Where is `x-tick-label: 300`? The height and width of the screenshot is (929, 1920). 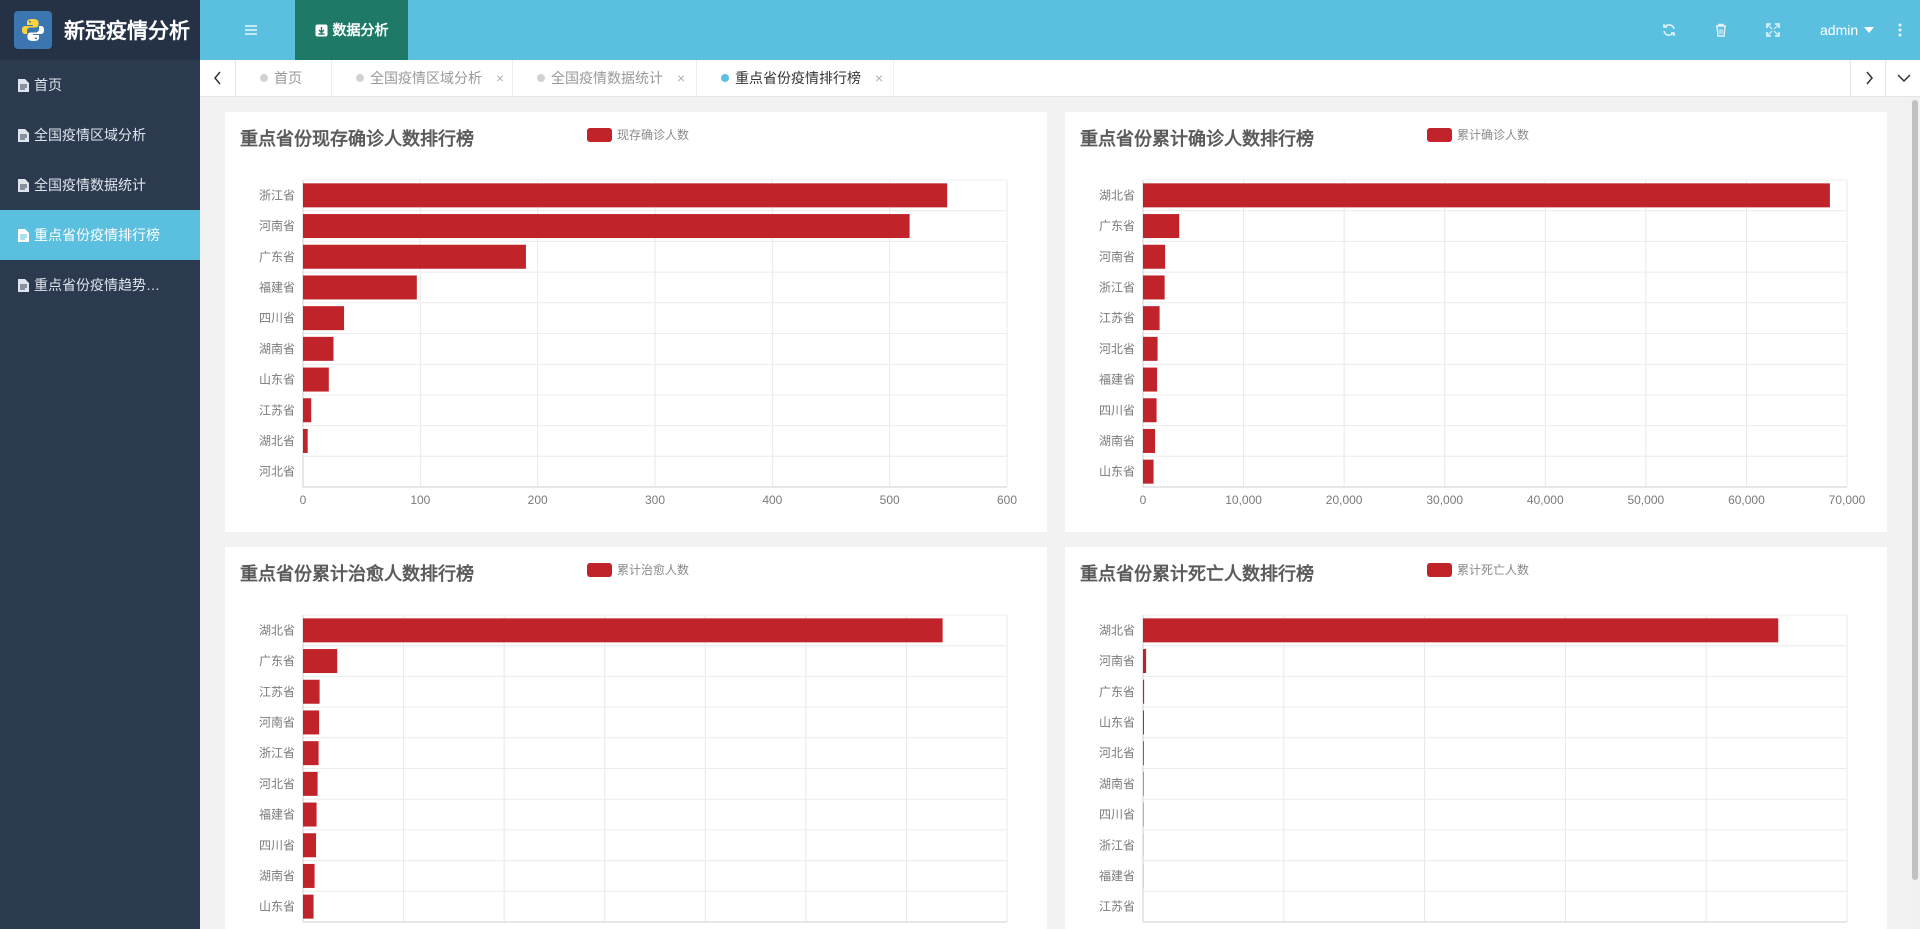
x-tick-label: 300 is located at coordinates (655, 500).